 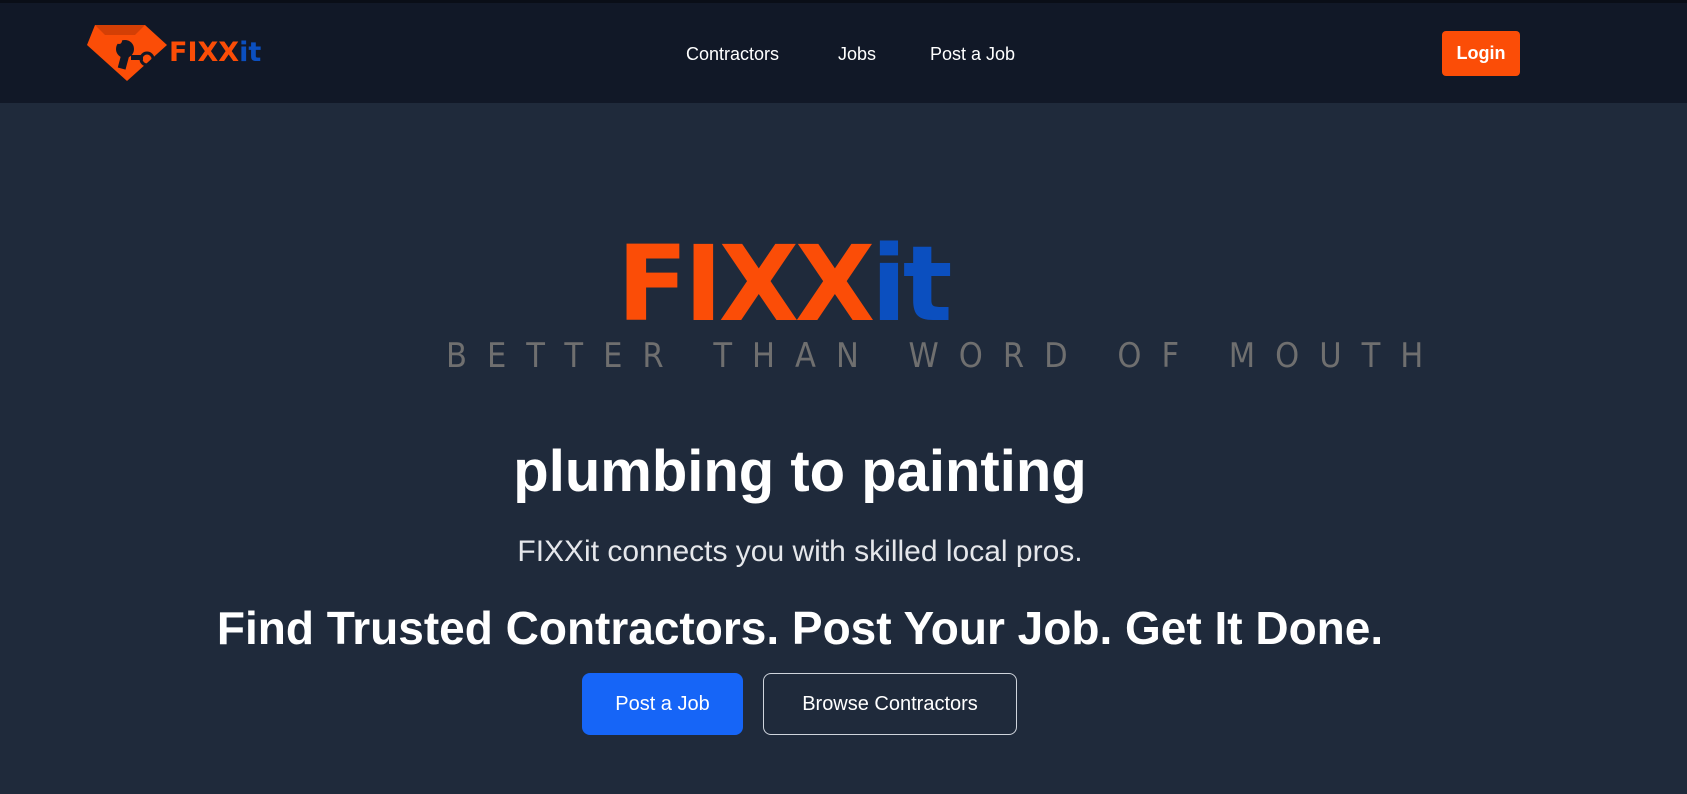 What do you see at coordinates (911, 284) in the screenshot?
I see `brand-name-part2: it` at bounding box center [911, 284].